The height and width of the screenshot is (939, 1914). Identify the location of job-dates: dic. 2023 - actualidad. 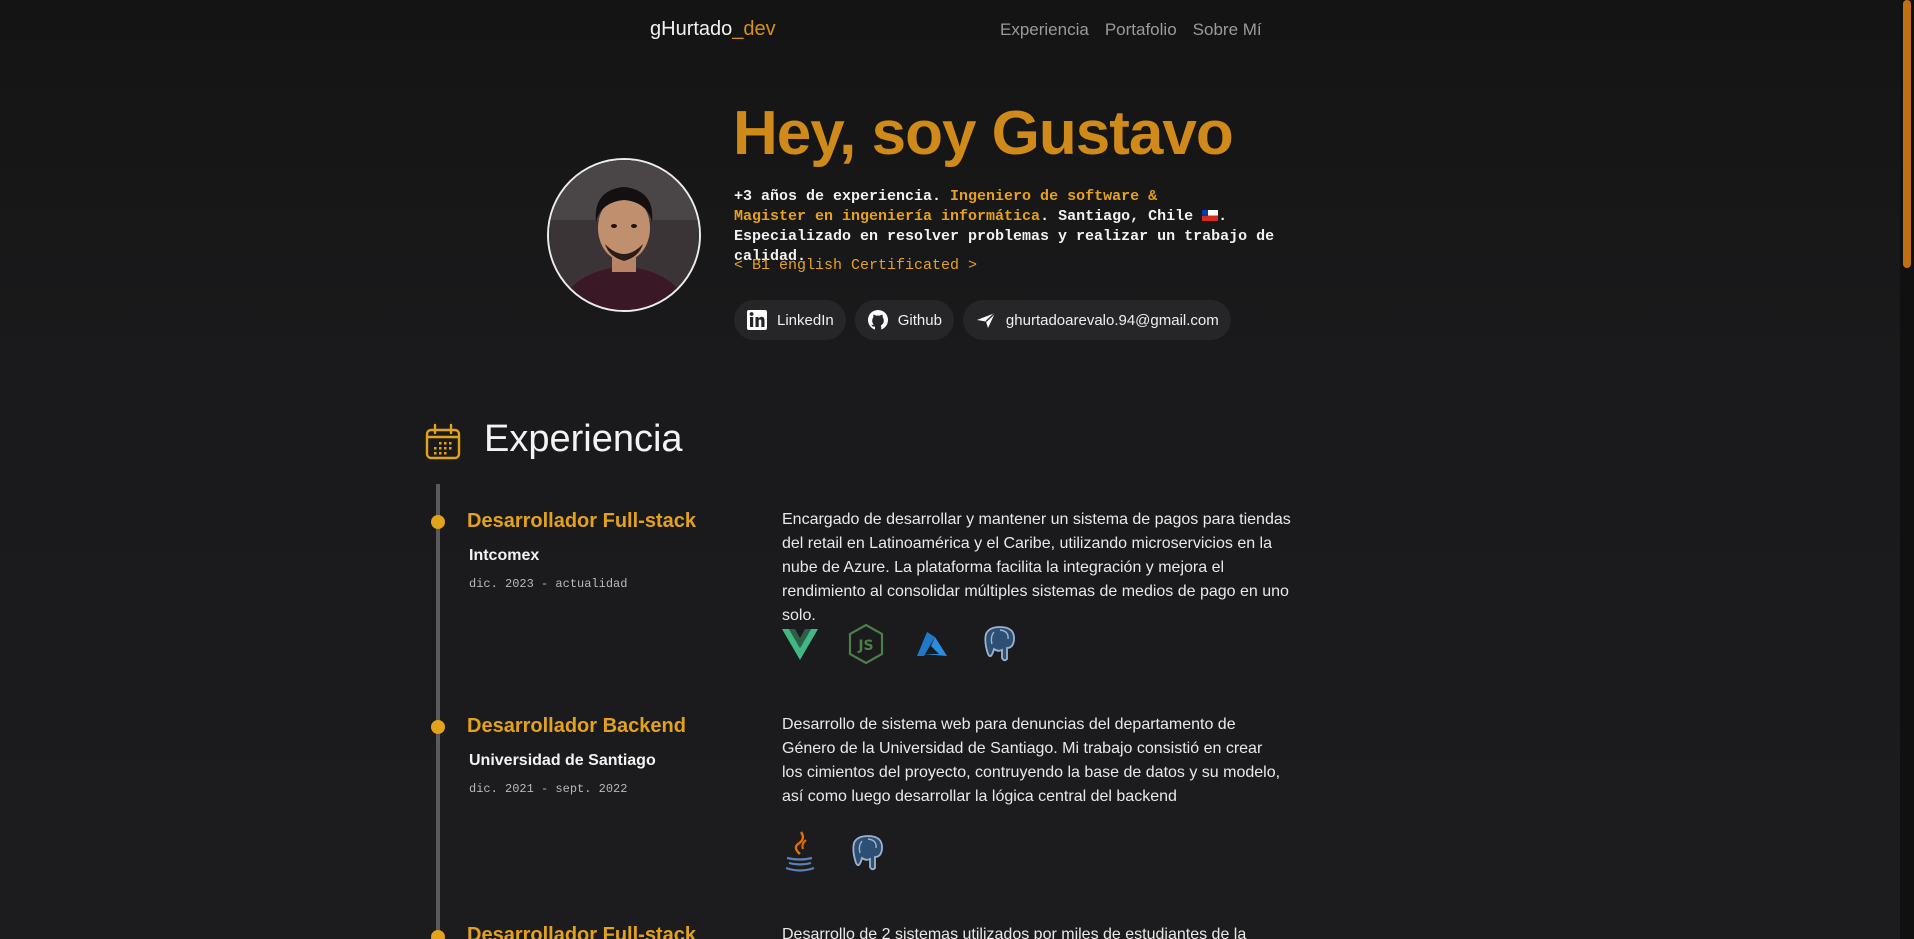
(548, 584).